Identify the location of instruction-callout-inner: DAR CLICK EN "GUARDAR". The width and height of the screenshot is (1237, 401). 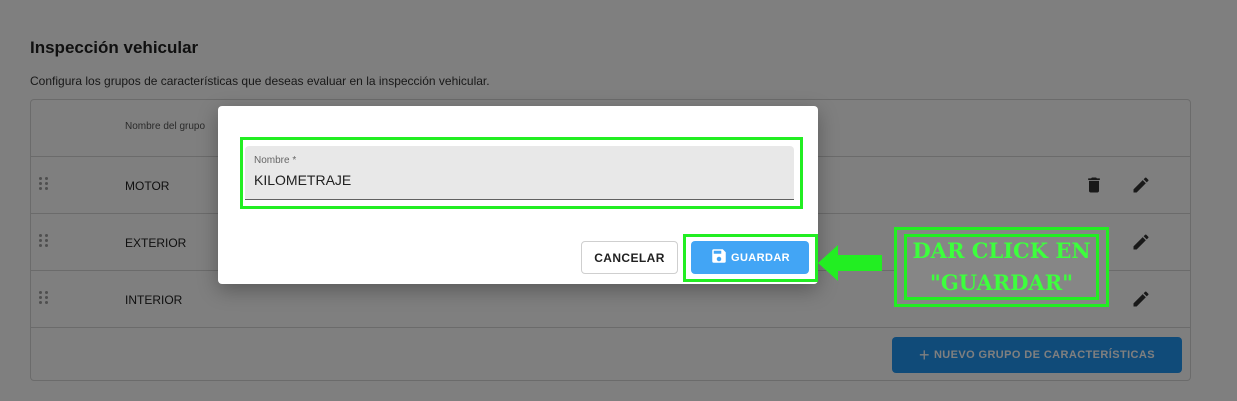
(1001, 267).